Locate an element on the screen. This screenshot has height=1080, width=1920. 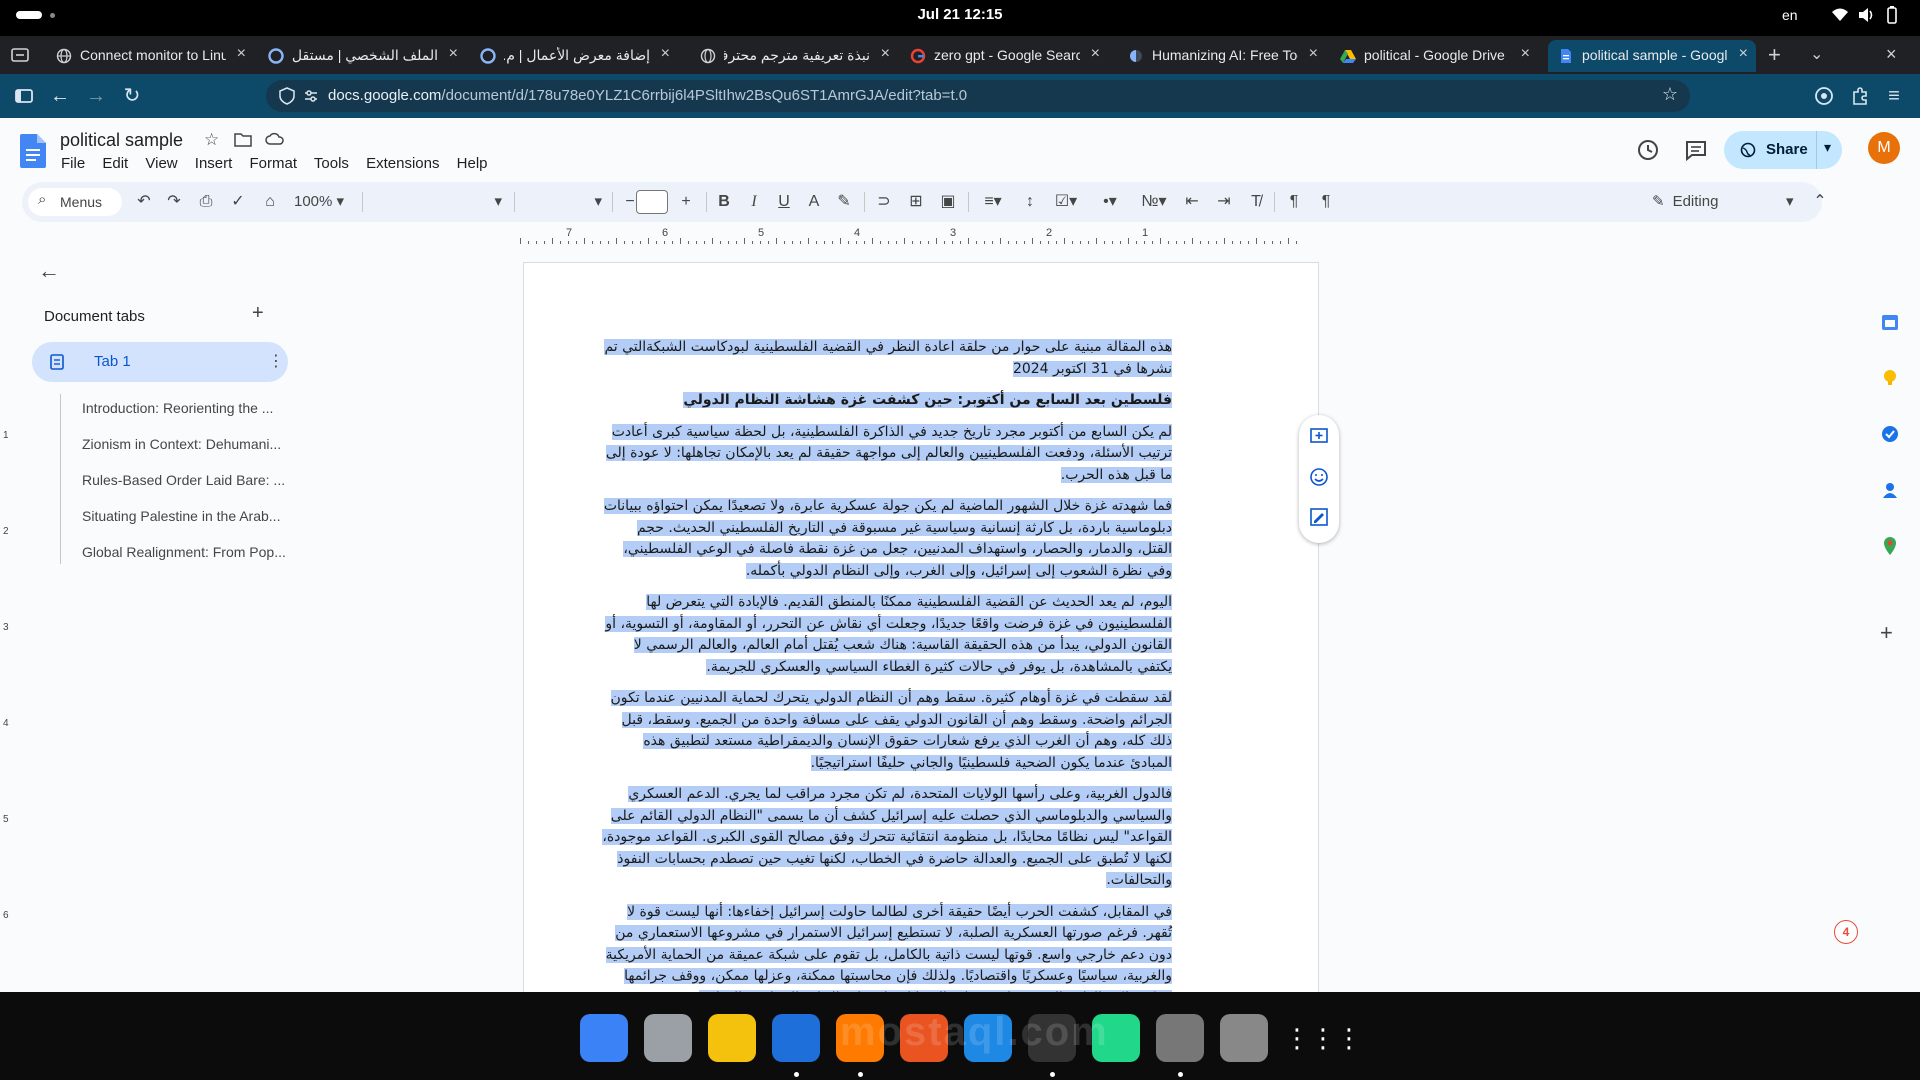
comments-icon is located at coordinates (1696, 150).